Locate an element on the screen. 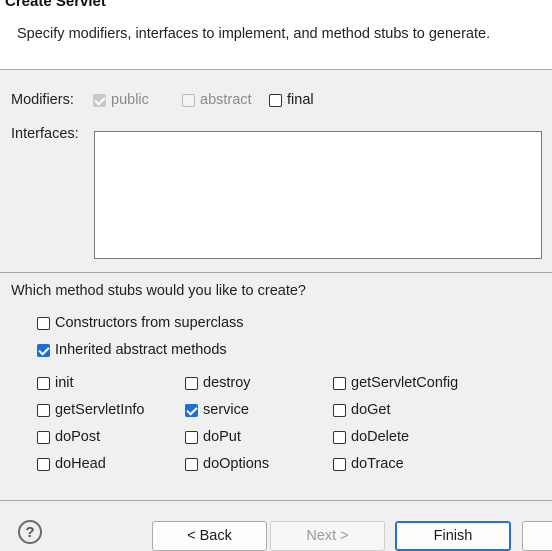  method-checkbox-destroy: destroy is located at coordinates (218, 383).